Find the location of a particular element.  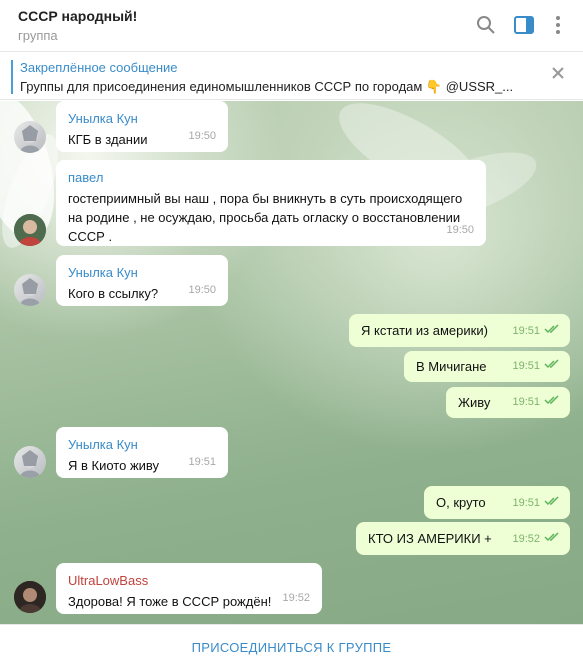

chat-title: СССР народный! is located at coordinates (77, 16).